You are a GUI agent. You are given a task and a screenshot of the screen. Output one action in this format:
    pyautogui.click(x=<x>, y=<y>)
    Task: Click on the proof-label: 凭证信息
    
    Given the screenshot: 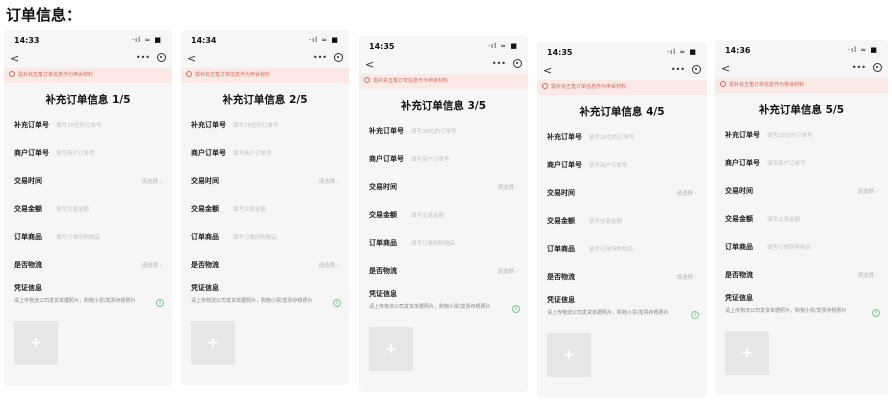 What is the action you would take?
    pyautogui.click(x=205, y=288)
    